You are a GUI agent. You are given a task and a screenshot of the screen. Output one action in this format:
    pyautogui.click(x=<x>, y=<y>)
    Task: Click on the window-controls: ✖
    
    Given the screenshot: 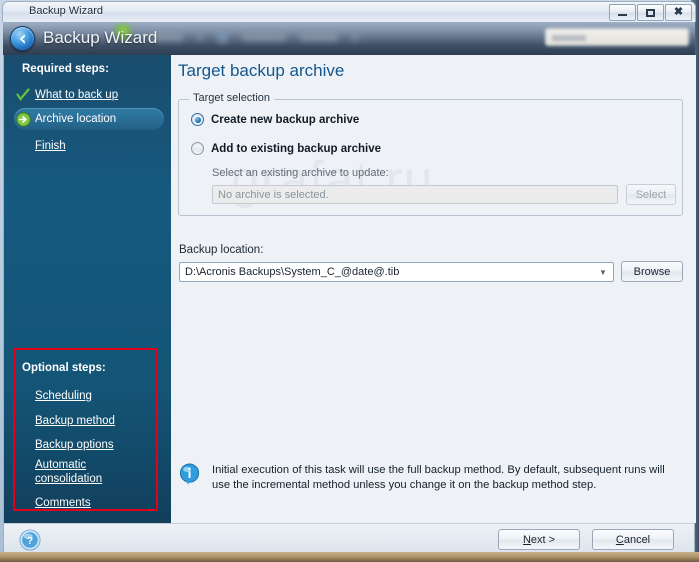 What is the action you would take?
    pyautogui.click(x=650, y=12)
    